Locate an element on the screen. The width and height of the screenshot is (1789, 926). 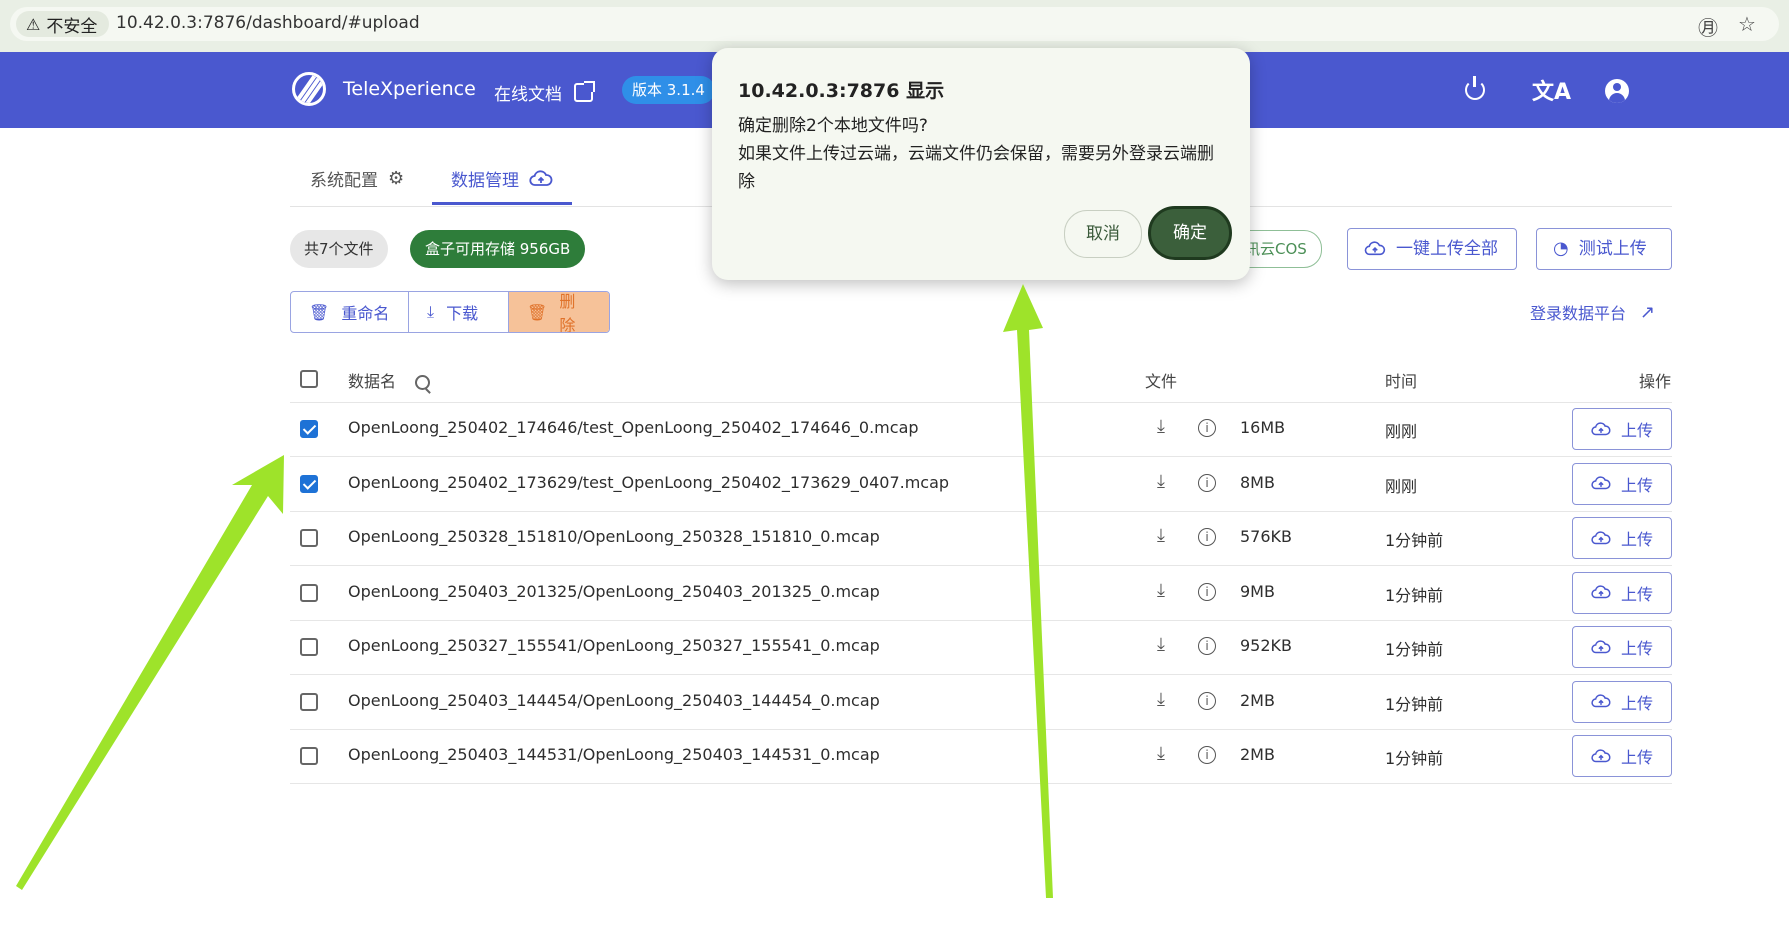
header-name: 数据名 is located at coordinates (389, 380).